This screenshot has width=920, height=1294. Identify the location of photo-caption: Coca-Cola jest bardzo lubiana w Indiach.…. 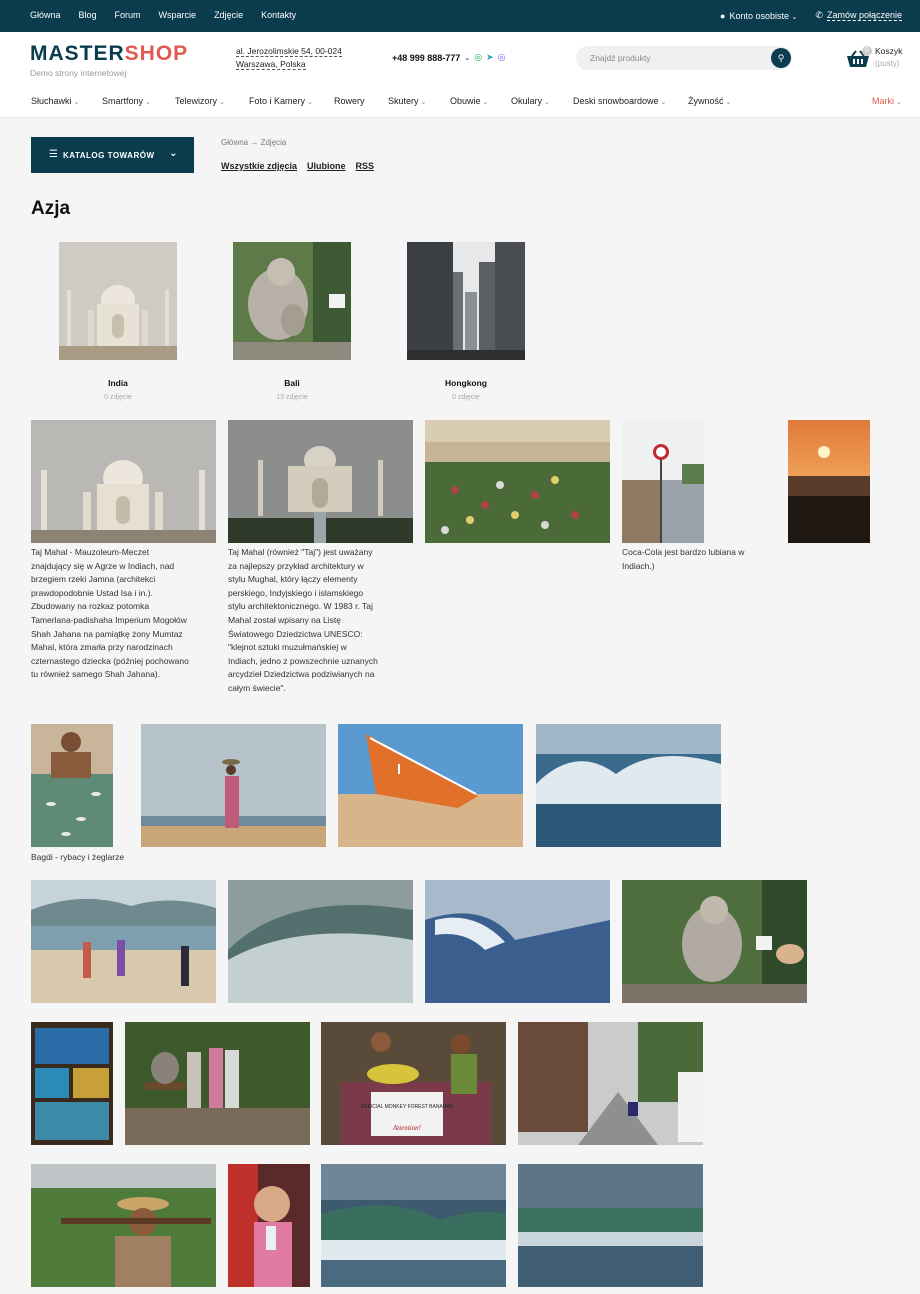
(683, 559).